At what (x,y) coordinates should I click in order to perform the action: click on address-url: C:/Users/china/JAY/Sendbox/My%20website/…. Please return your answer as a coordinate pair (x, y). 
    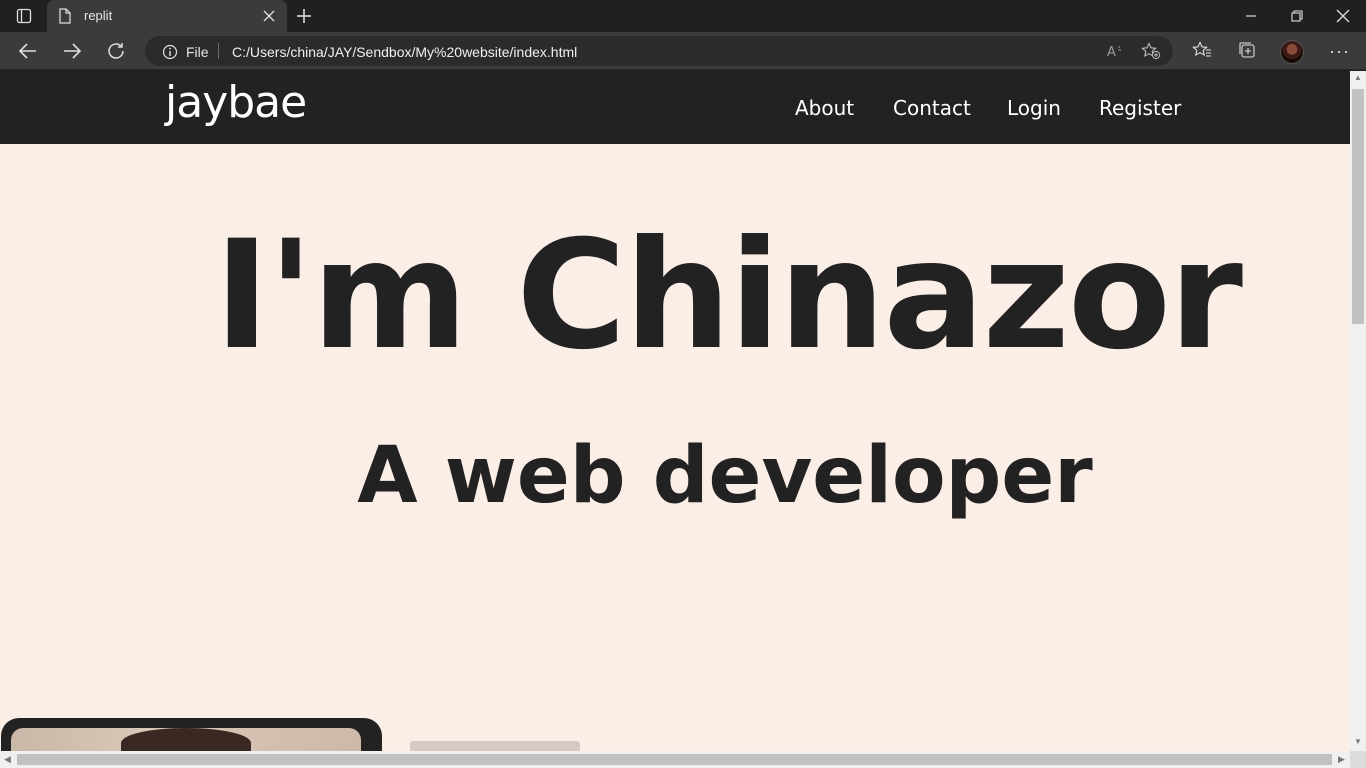
    Looking at the image, I should click on (404, 52).